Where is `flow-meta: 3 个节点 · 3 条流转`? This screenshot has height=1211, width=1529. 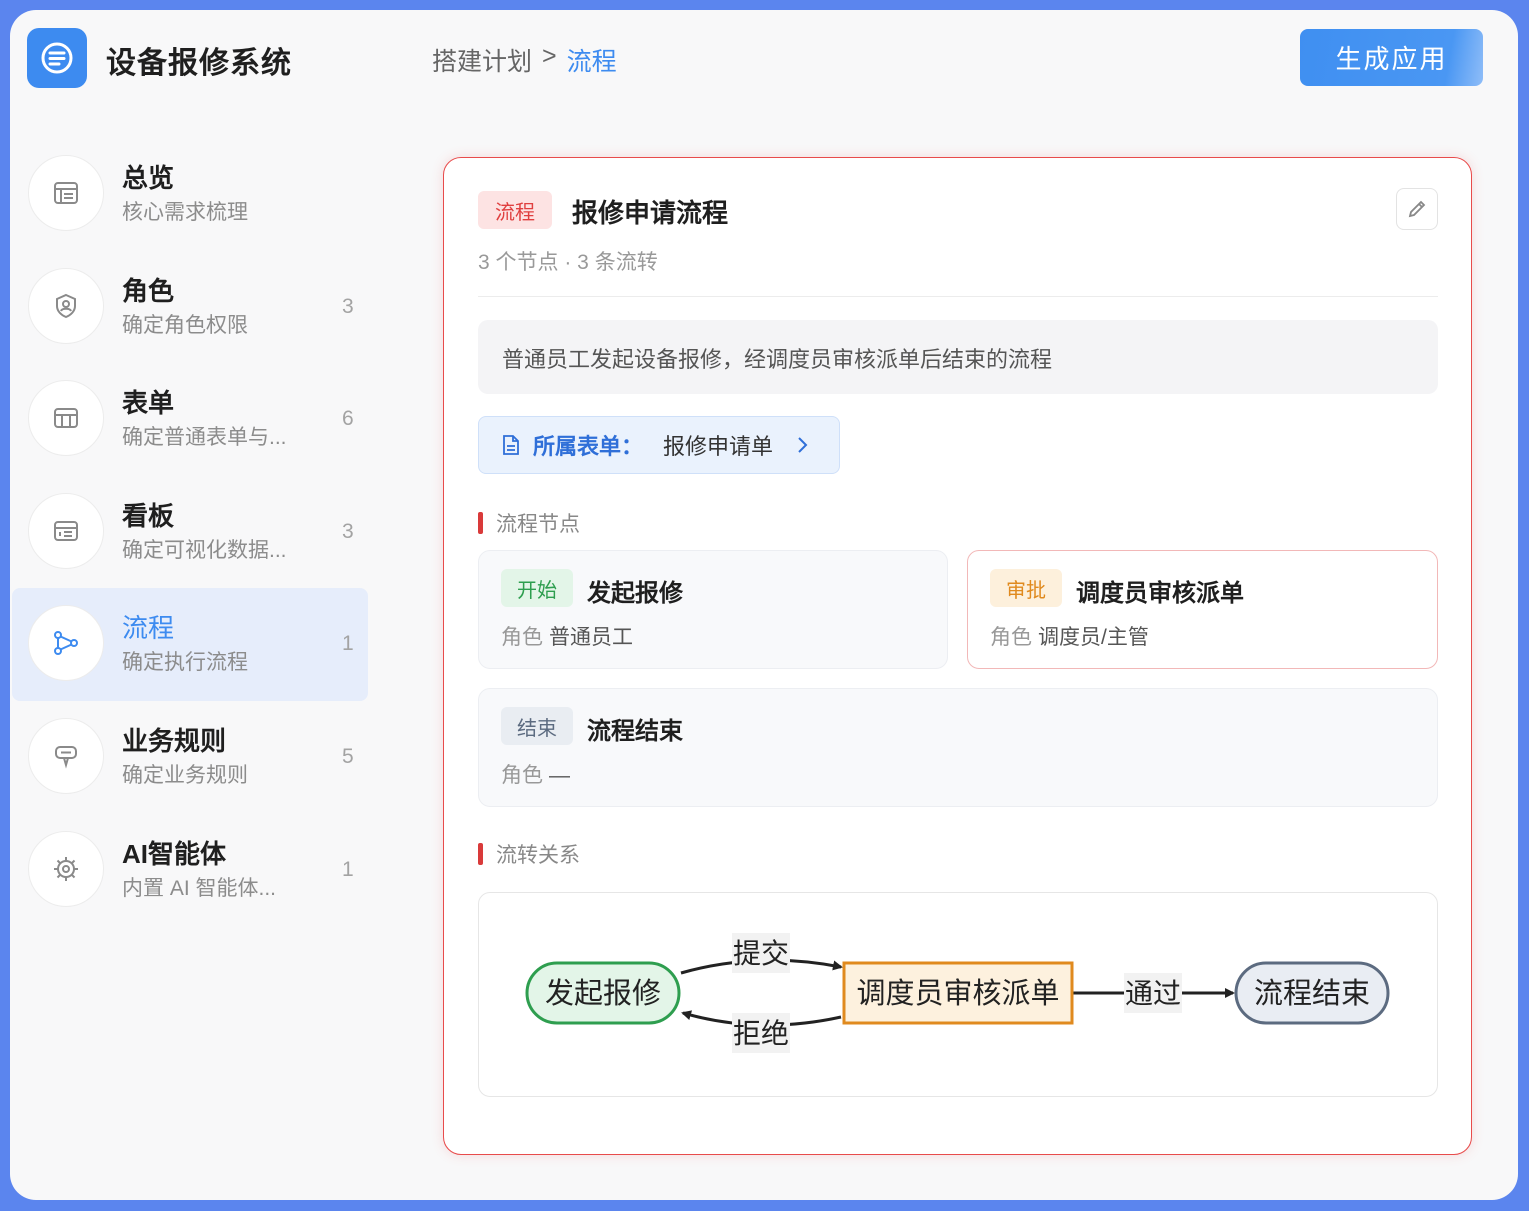
flow-meta: 3 个节点 · 3 条流转 is located at coordinates (568, 262).